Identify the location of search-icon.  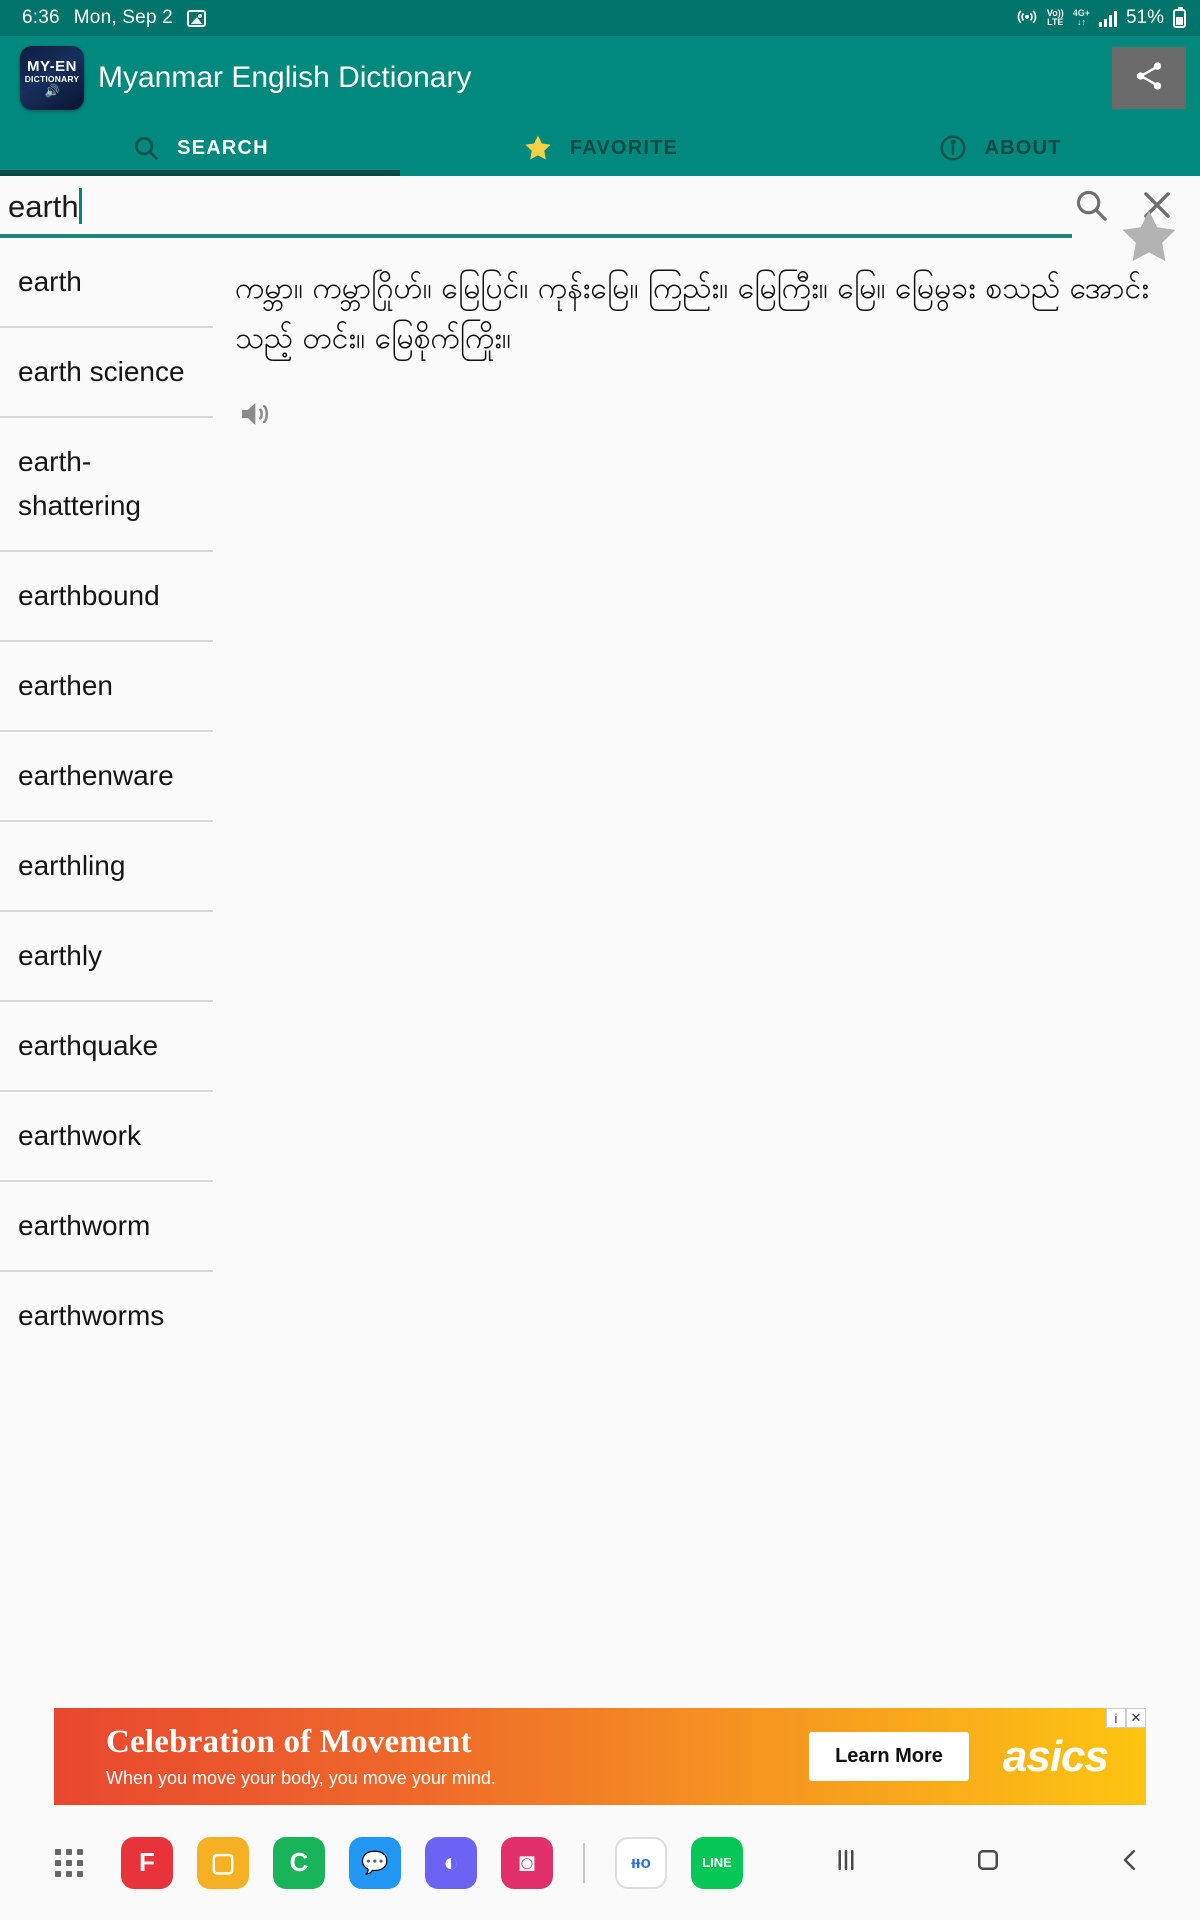
(146, 148).